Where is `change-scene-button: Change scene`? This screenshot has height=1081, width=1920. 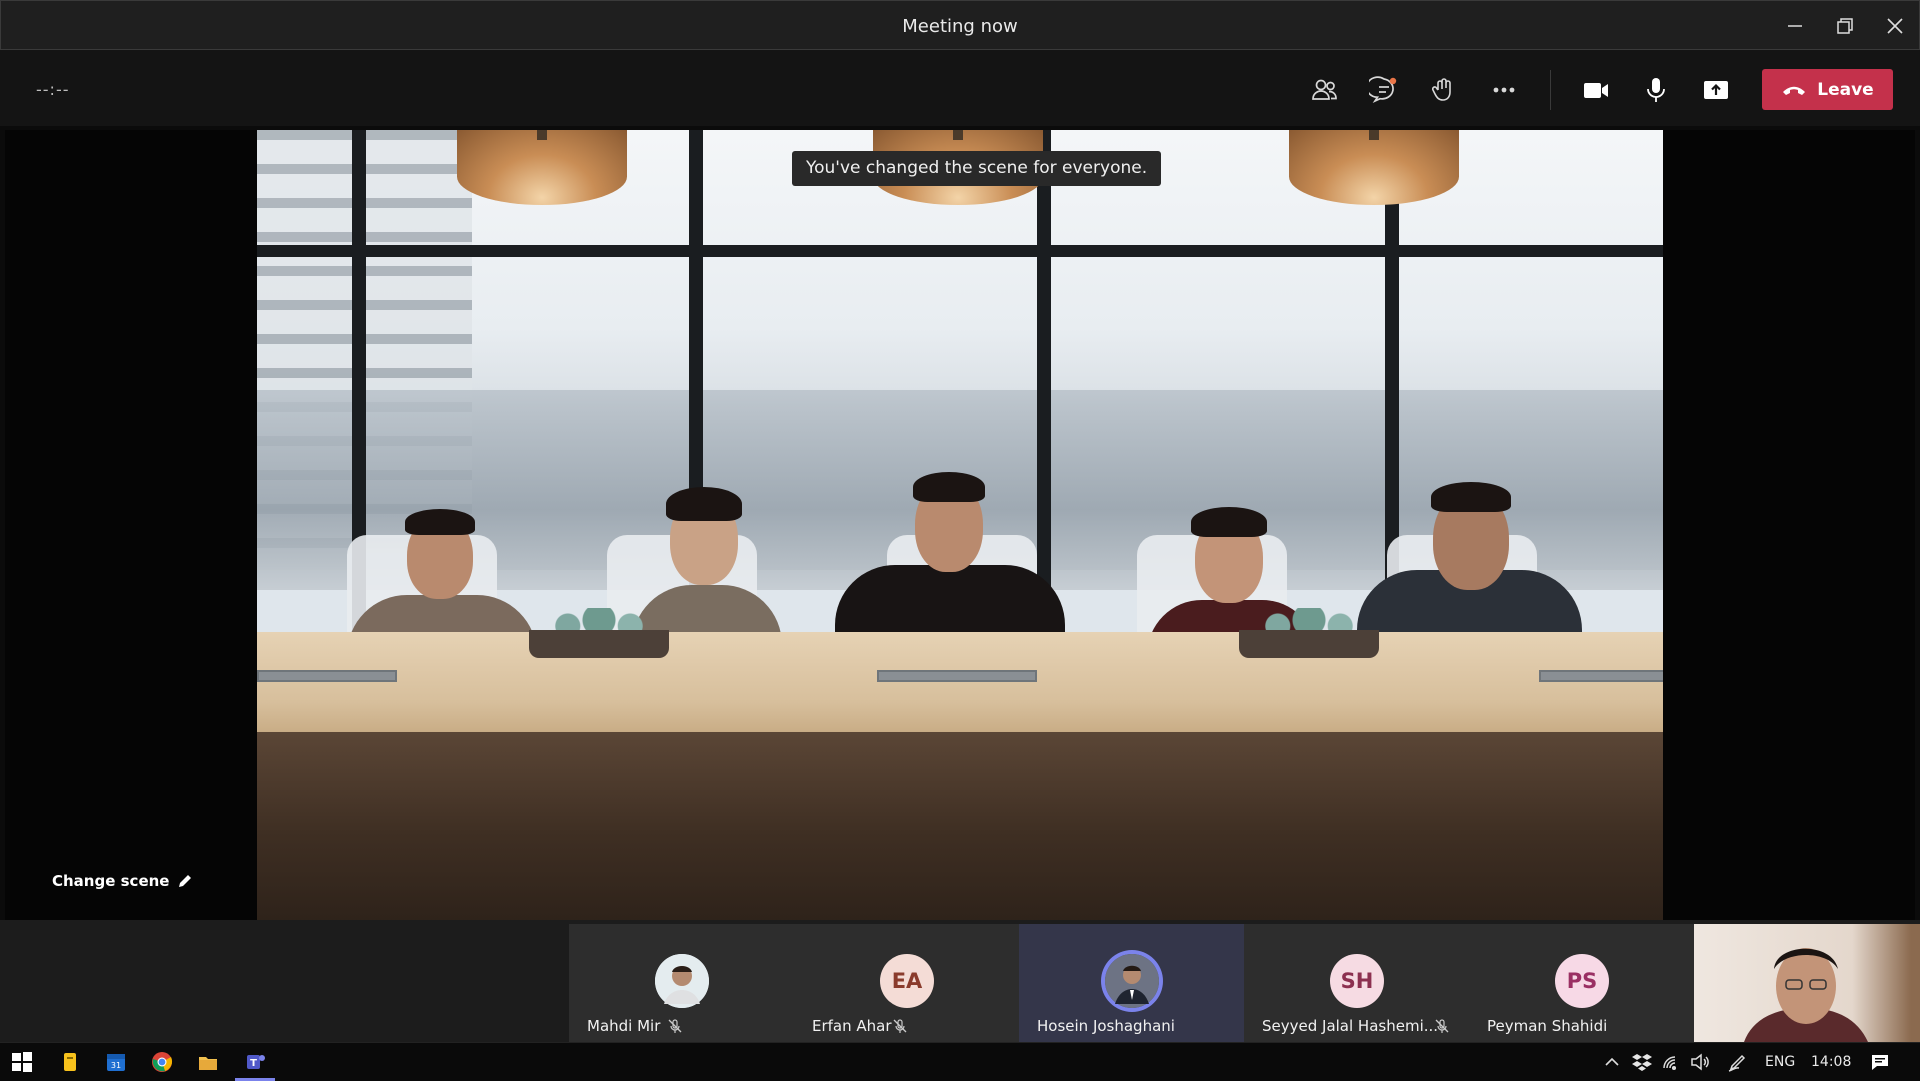
change-scene-button: Change scene is located at coordinates (122, 881).